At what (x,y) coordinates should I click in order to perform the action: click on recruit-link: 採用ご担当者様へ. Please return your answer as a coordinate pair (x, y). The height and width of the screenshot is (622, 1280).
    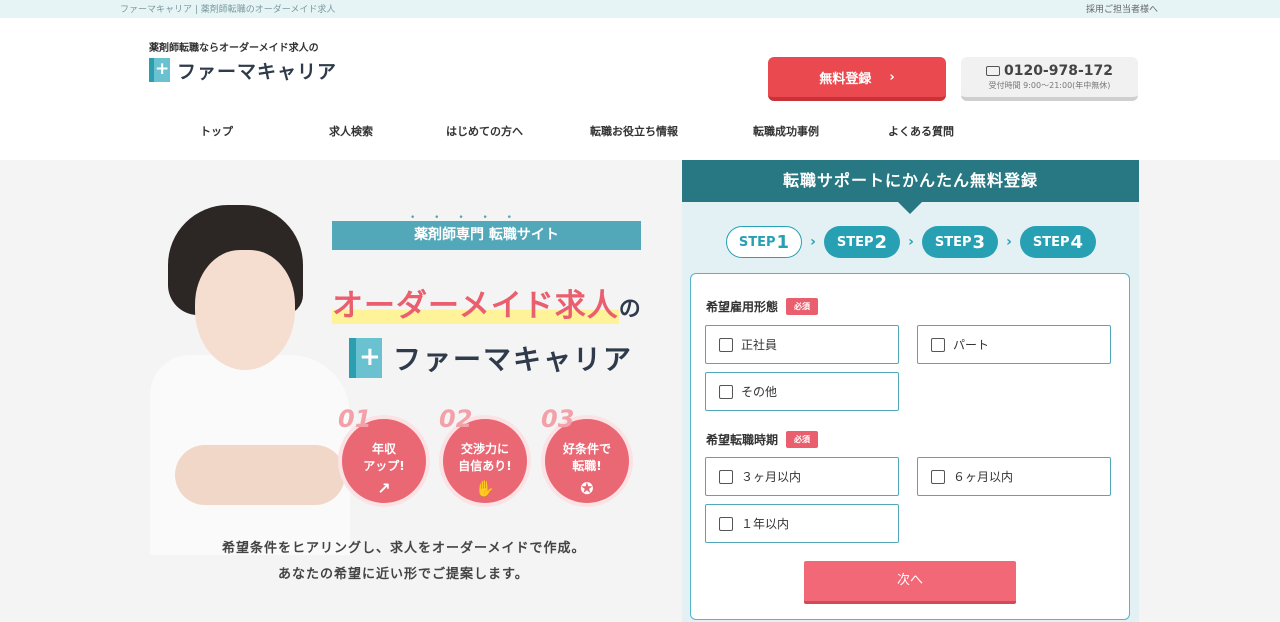
    Looking at the image, I should click on (1122, 8).